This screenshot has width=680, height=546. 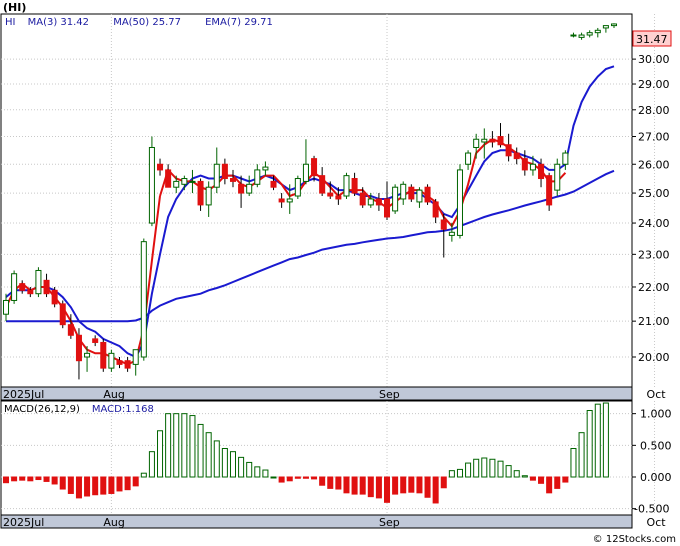 I want to click on price-legend: HI MA(3) 31.42 MA(50) 25.77 EMA(7) 29.71, so click(x=139, y=22).